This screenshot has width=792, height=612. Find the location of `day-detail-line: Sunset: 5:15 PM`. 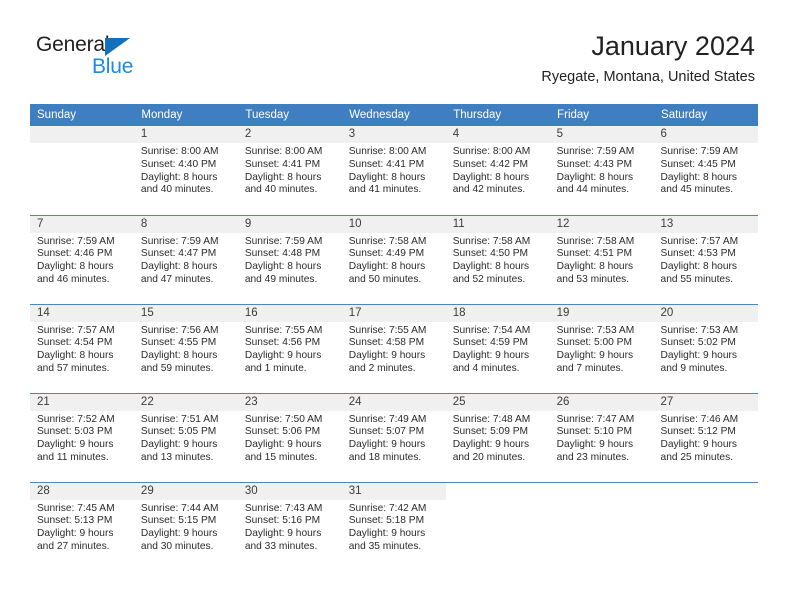

day-detail-line: Sunset: 5:15 PM is located at coordinates (178, 521).